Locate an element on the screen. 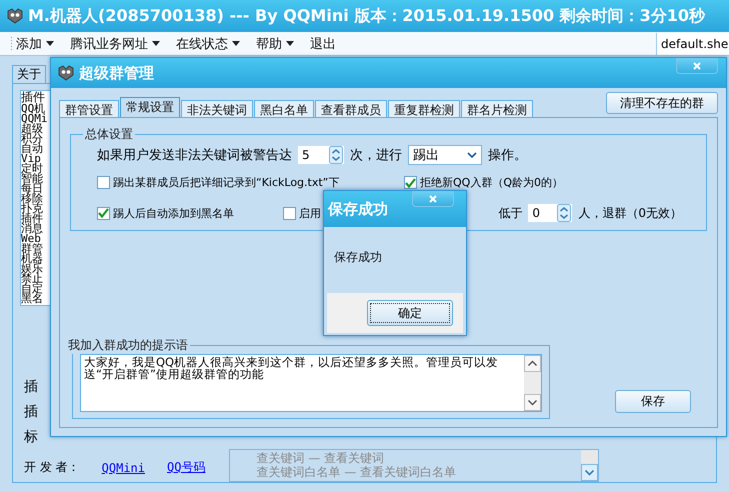 This screenshot has height=492, width=729. list-item: 群管 is located at coordinates (36, 249).